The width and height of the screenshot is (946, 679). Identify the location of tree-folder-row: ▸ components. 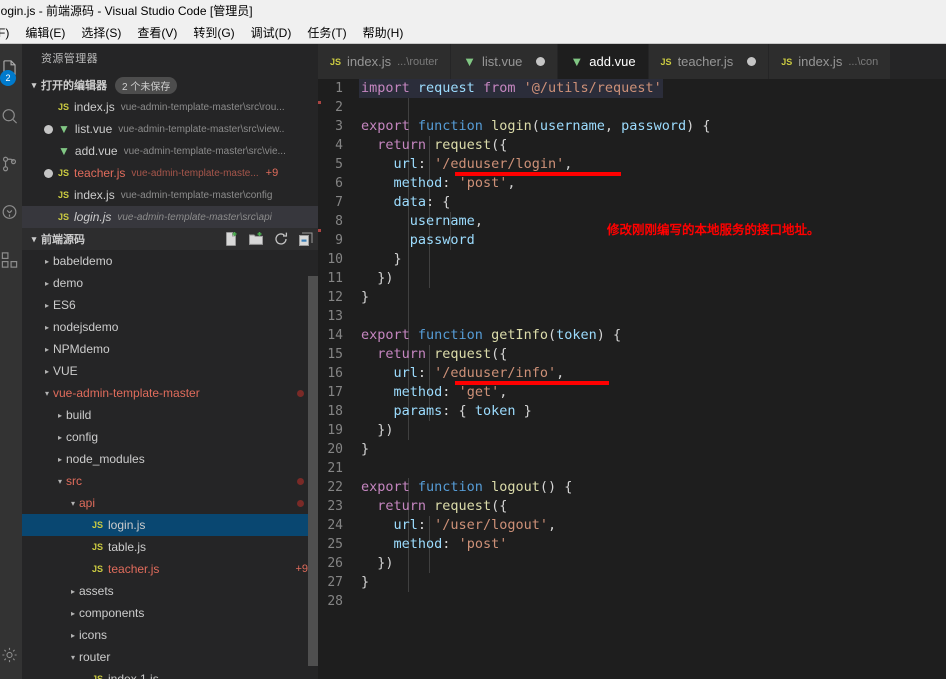
(170, 613).